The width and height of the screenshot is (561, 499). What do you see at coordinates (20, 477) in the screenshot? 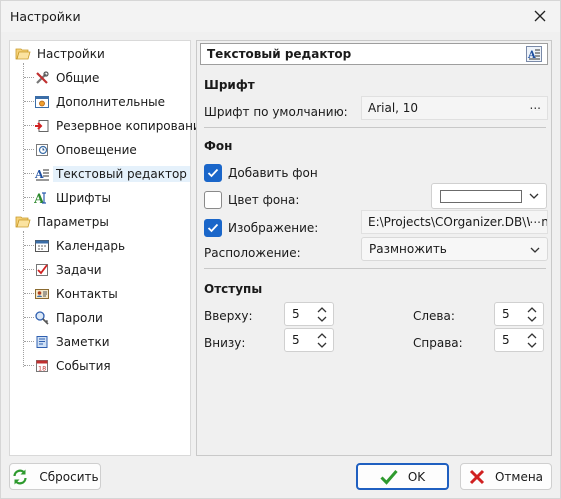
I see `refresh-icon` at bounding box center [20, 477].